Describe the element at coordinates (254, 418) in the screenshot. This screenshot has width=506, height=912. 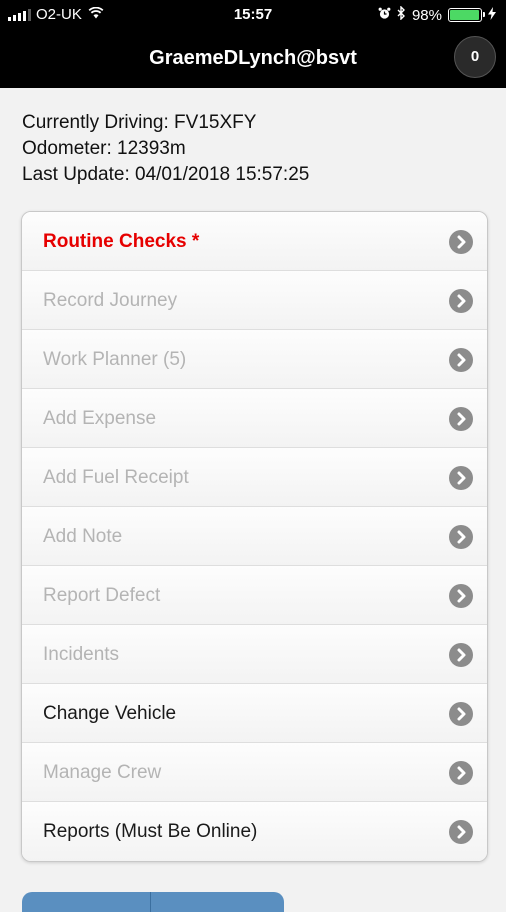
I see `menu-item: Add Expense` at that location.